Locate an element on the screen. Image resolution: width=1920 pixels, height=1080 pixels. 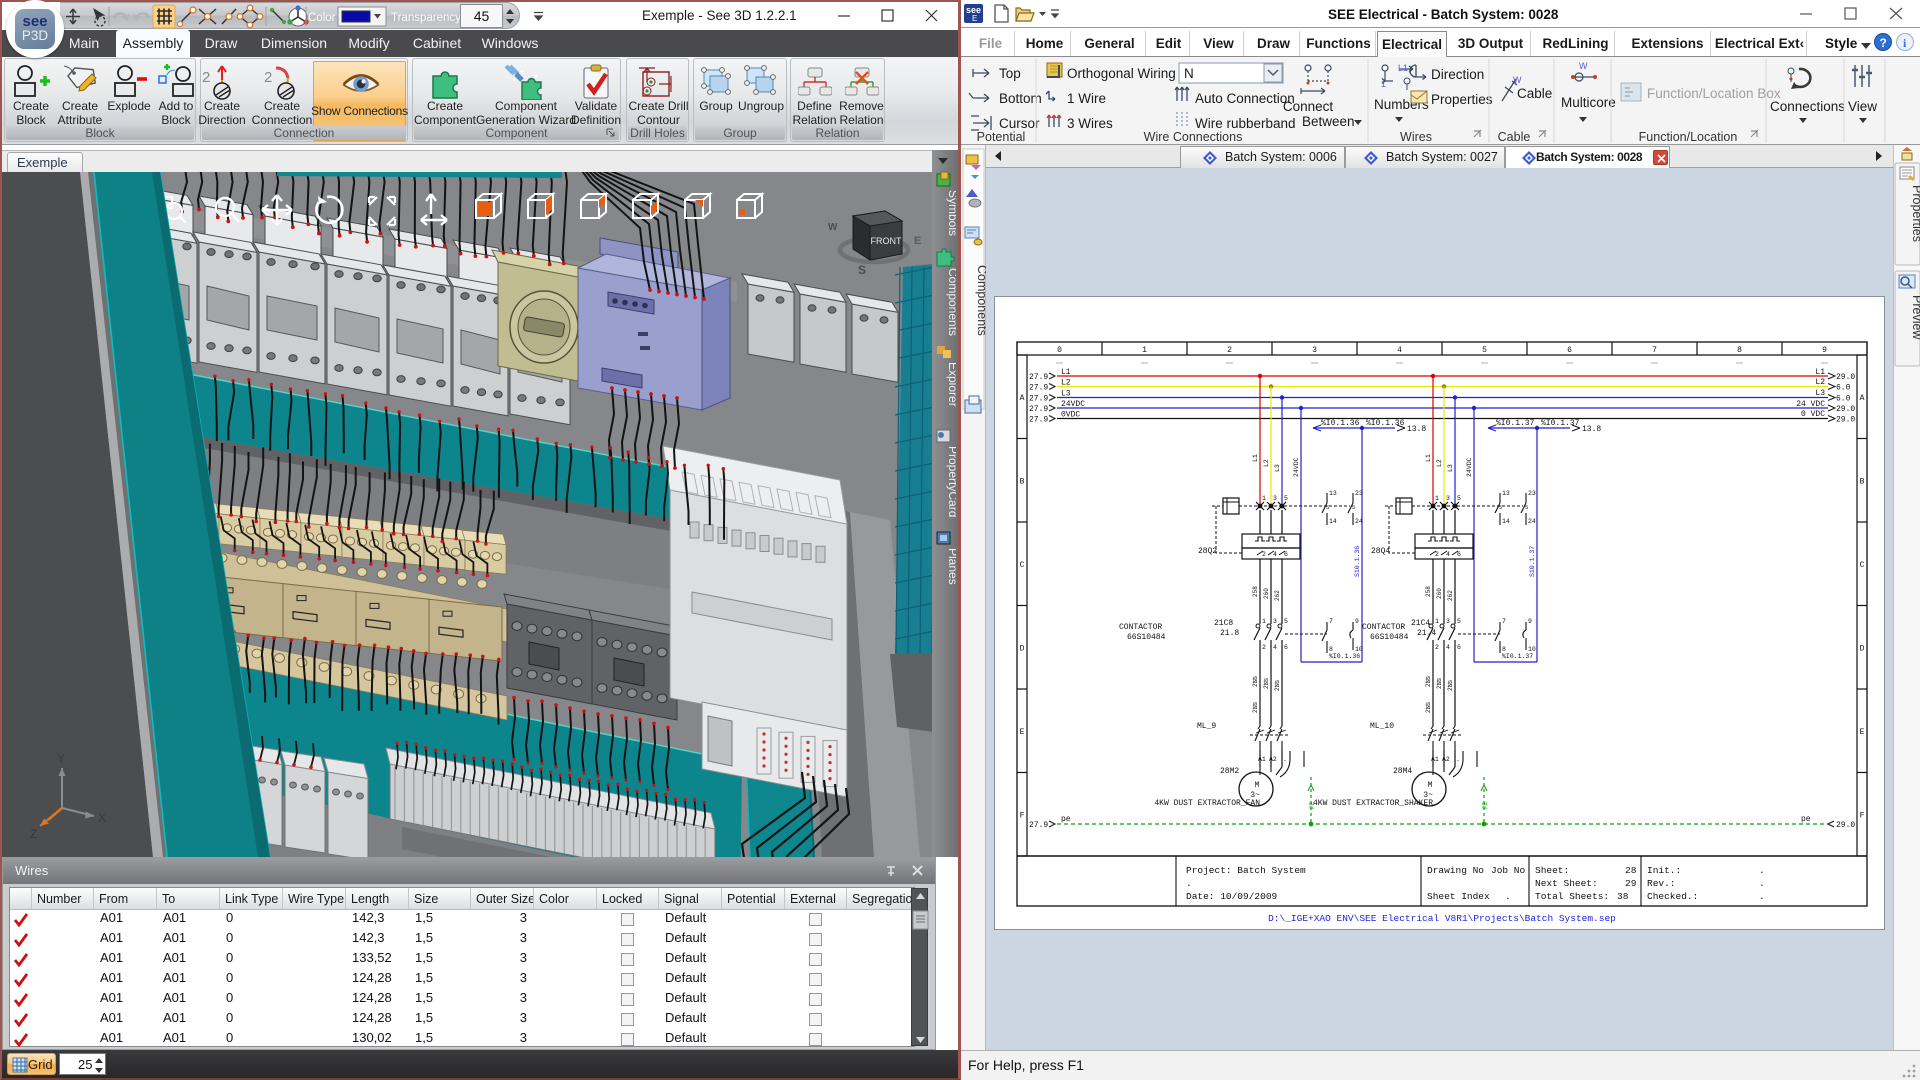
svg-text: 28Q4 is located at coordinates (1380, 551).